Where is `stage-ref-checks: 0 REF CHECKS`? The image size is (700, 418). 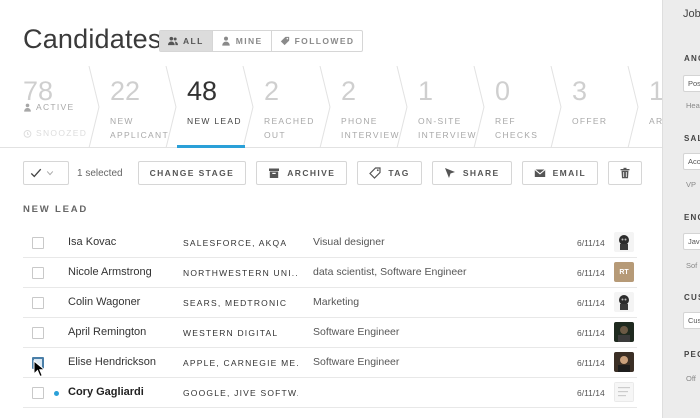
stage-ref-checks: 0 REF CHECKS is located at coordinates (523, 106).